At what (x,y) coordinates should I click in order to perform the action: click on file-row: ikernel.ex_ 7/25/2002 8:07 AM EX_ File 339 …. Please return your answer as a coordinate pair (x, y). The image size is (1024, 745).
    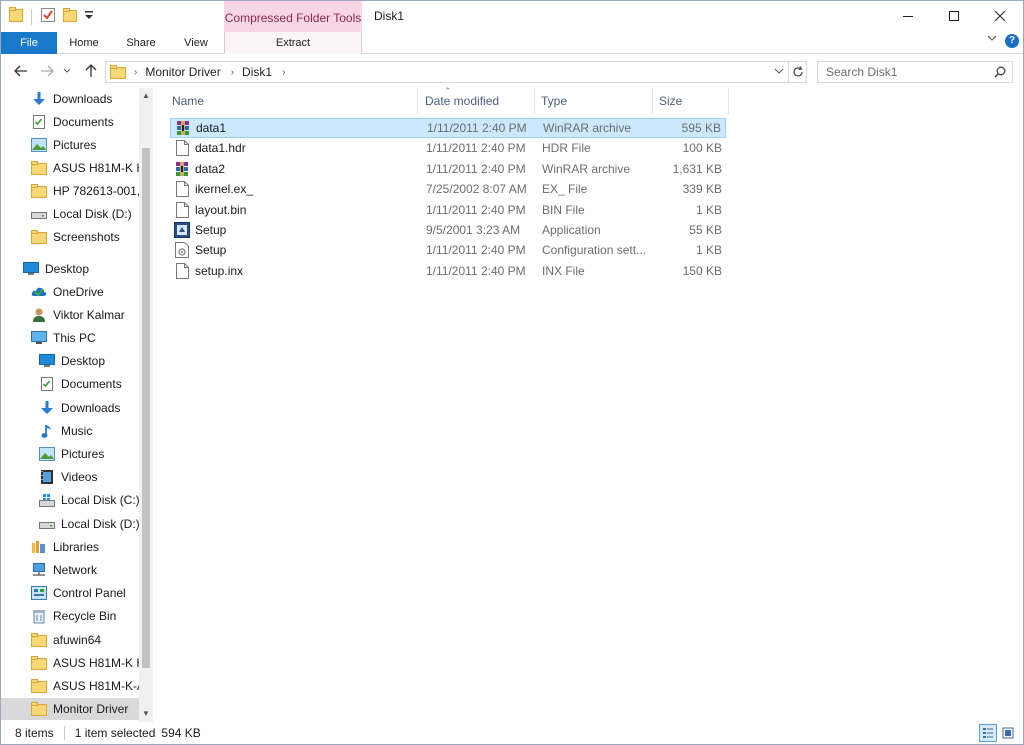
    Looking at the image, I should click on (448, 189).